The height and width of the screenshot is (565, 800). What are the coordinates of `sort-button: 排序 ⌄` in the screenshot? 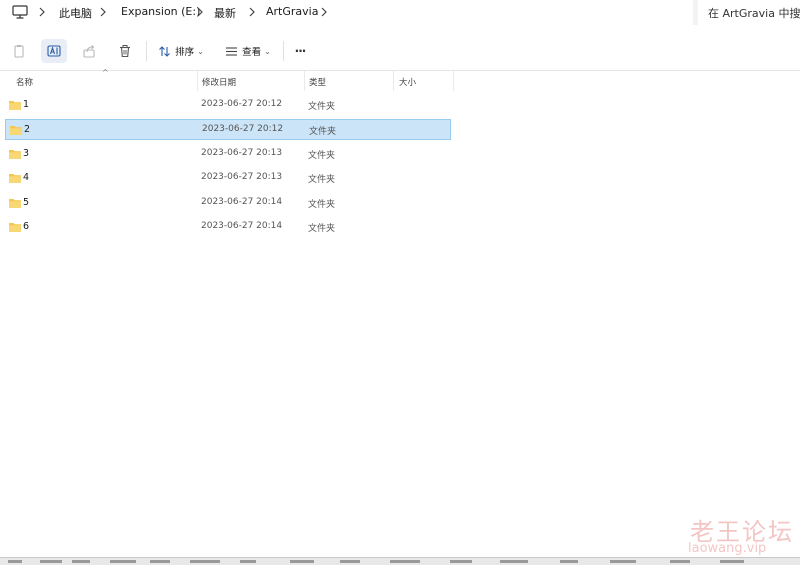 It's located at (181, 51).